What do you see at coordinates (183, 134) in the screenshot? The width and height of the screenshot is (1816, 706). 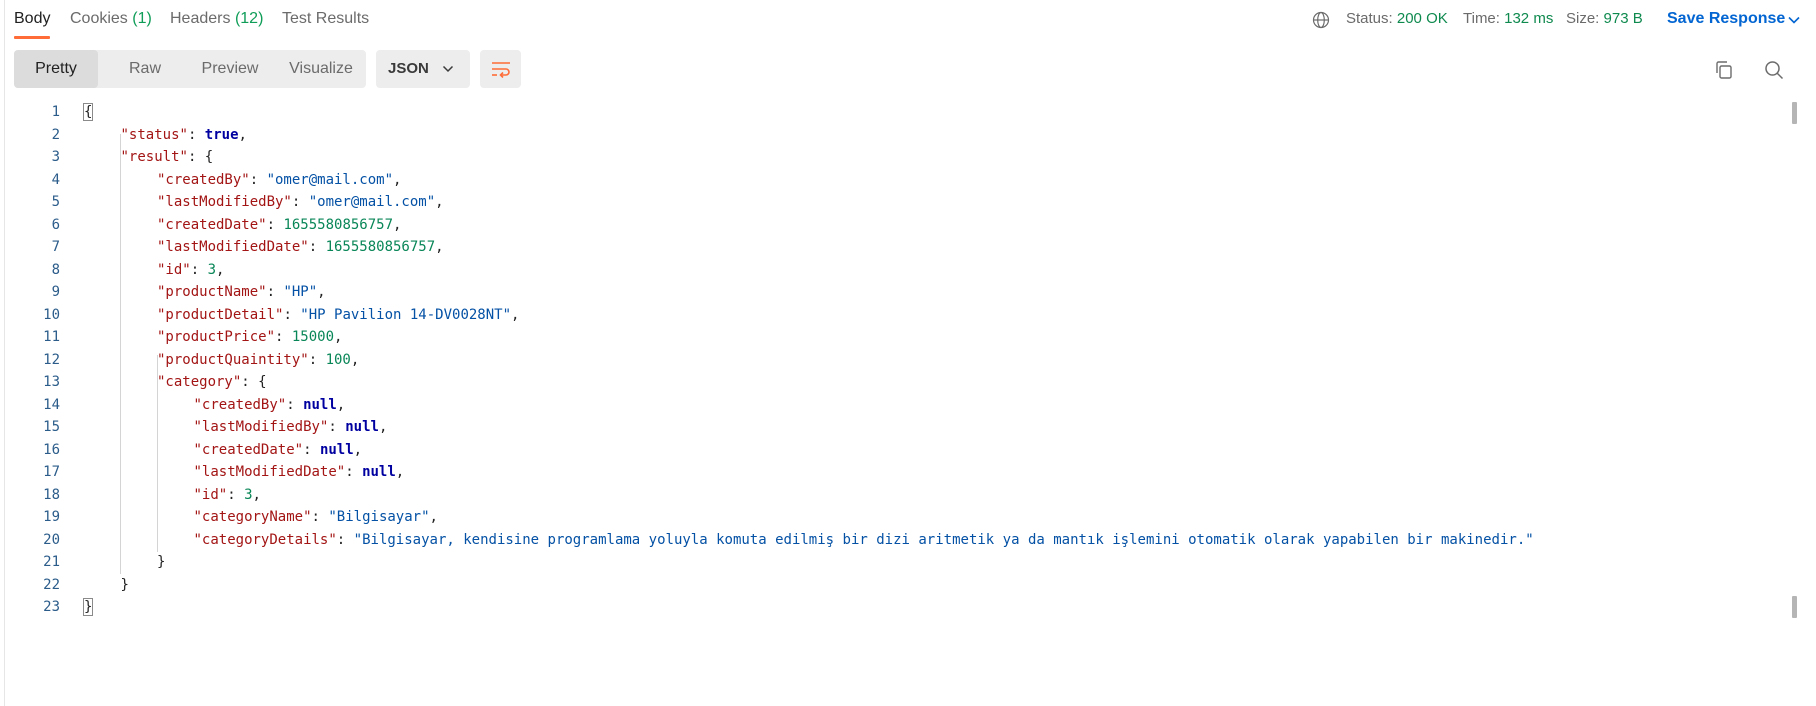 I see `code-text: "status": true,` at bounding box center [183, 134].